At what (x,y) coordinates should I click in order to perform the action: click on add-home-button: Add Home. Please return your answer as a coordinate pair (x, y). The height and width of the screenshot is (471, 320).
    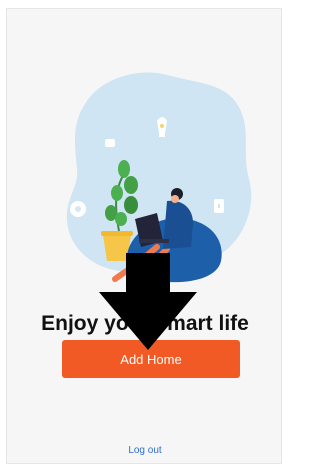
    Looking at the image, I should click on (151, 359).